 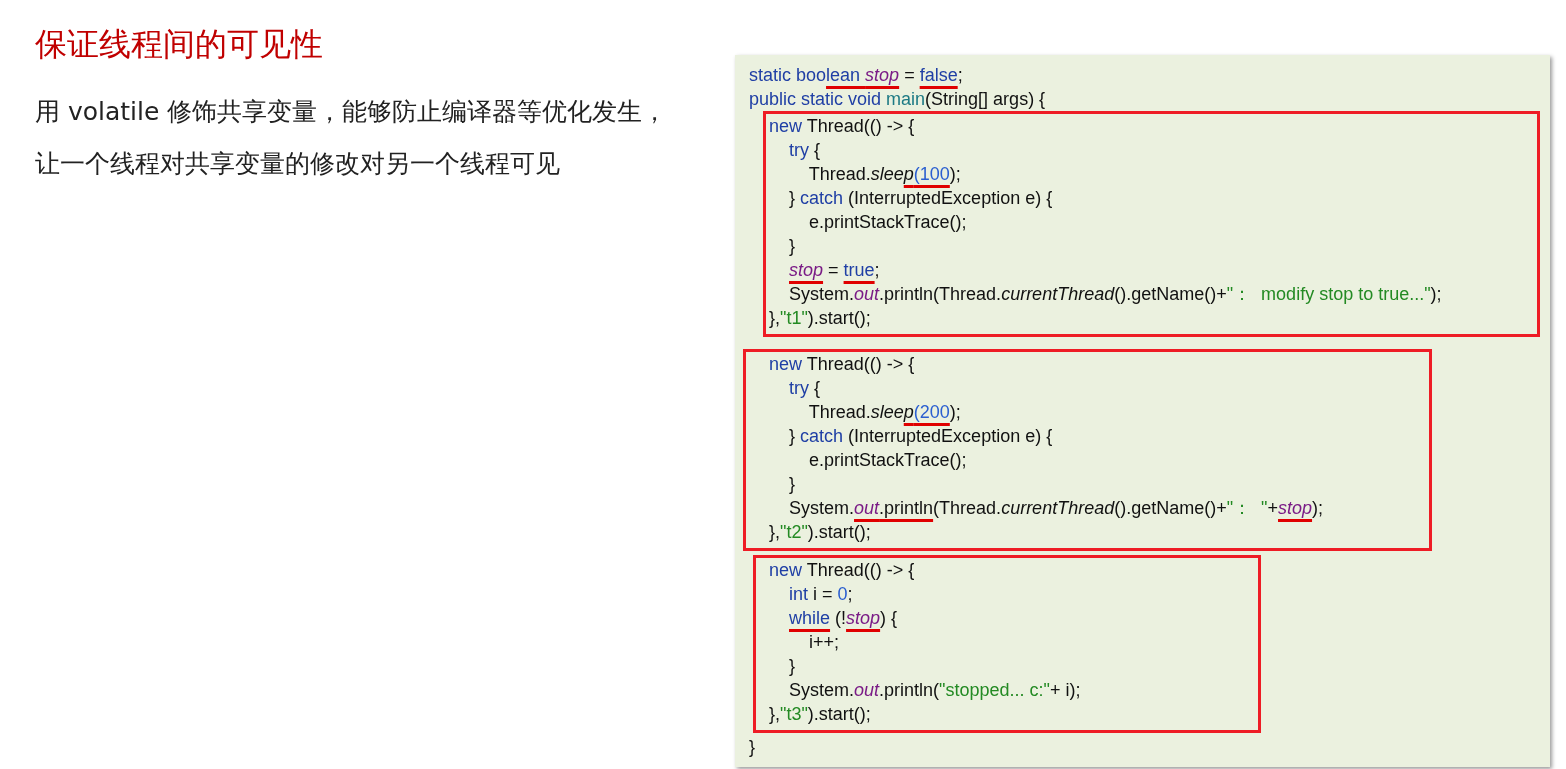 I want to click on code-line: Thread.sleep(200);, so click(x=884, y=412).